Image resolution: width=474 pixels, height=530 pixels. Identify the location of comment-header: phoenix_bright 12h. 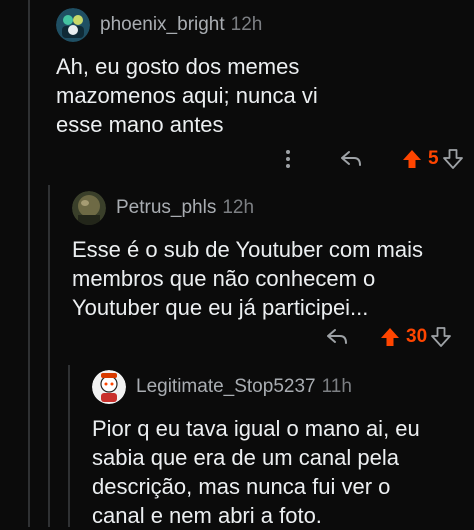
(261, 25).